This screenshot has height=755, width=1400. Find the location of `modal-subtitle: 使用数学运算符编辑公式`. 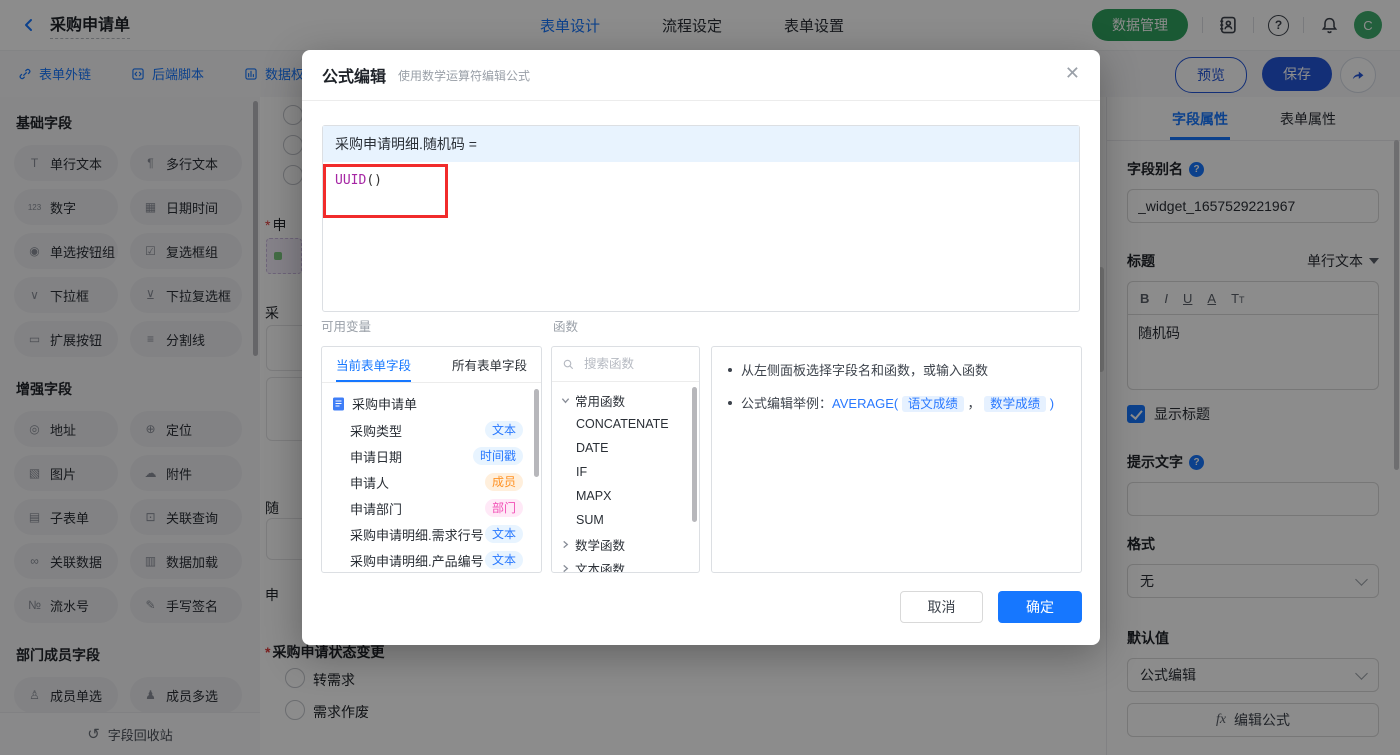

modal-subtitle: 使用数学运算符编辑公式 is located at coordinates (464, 75).